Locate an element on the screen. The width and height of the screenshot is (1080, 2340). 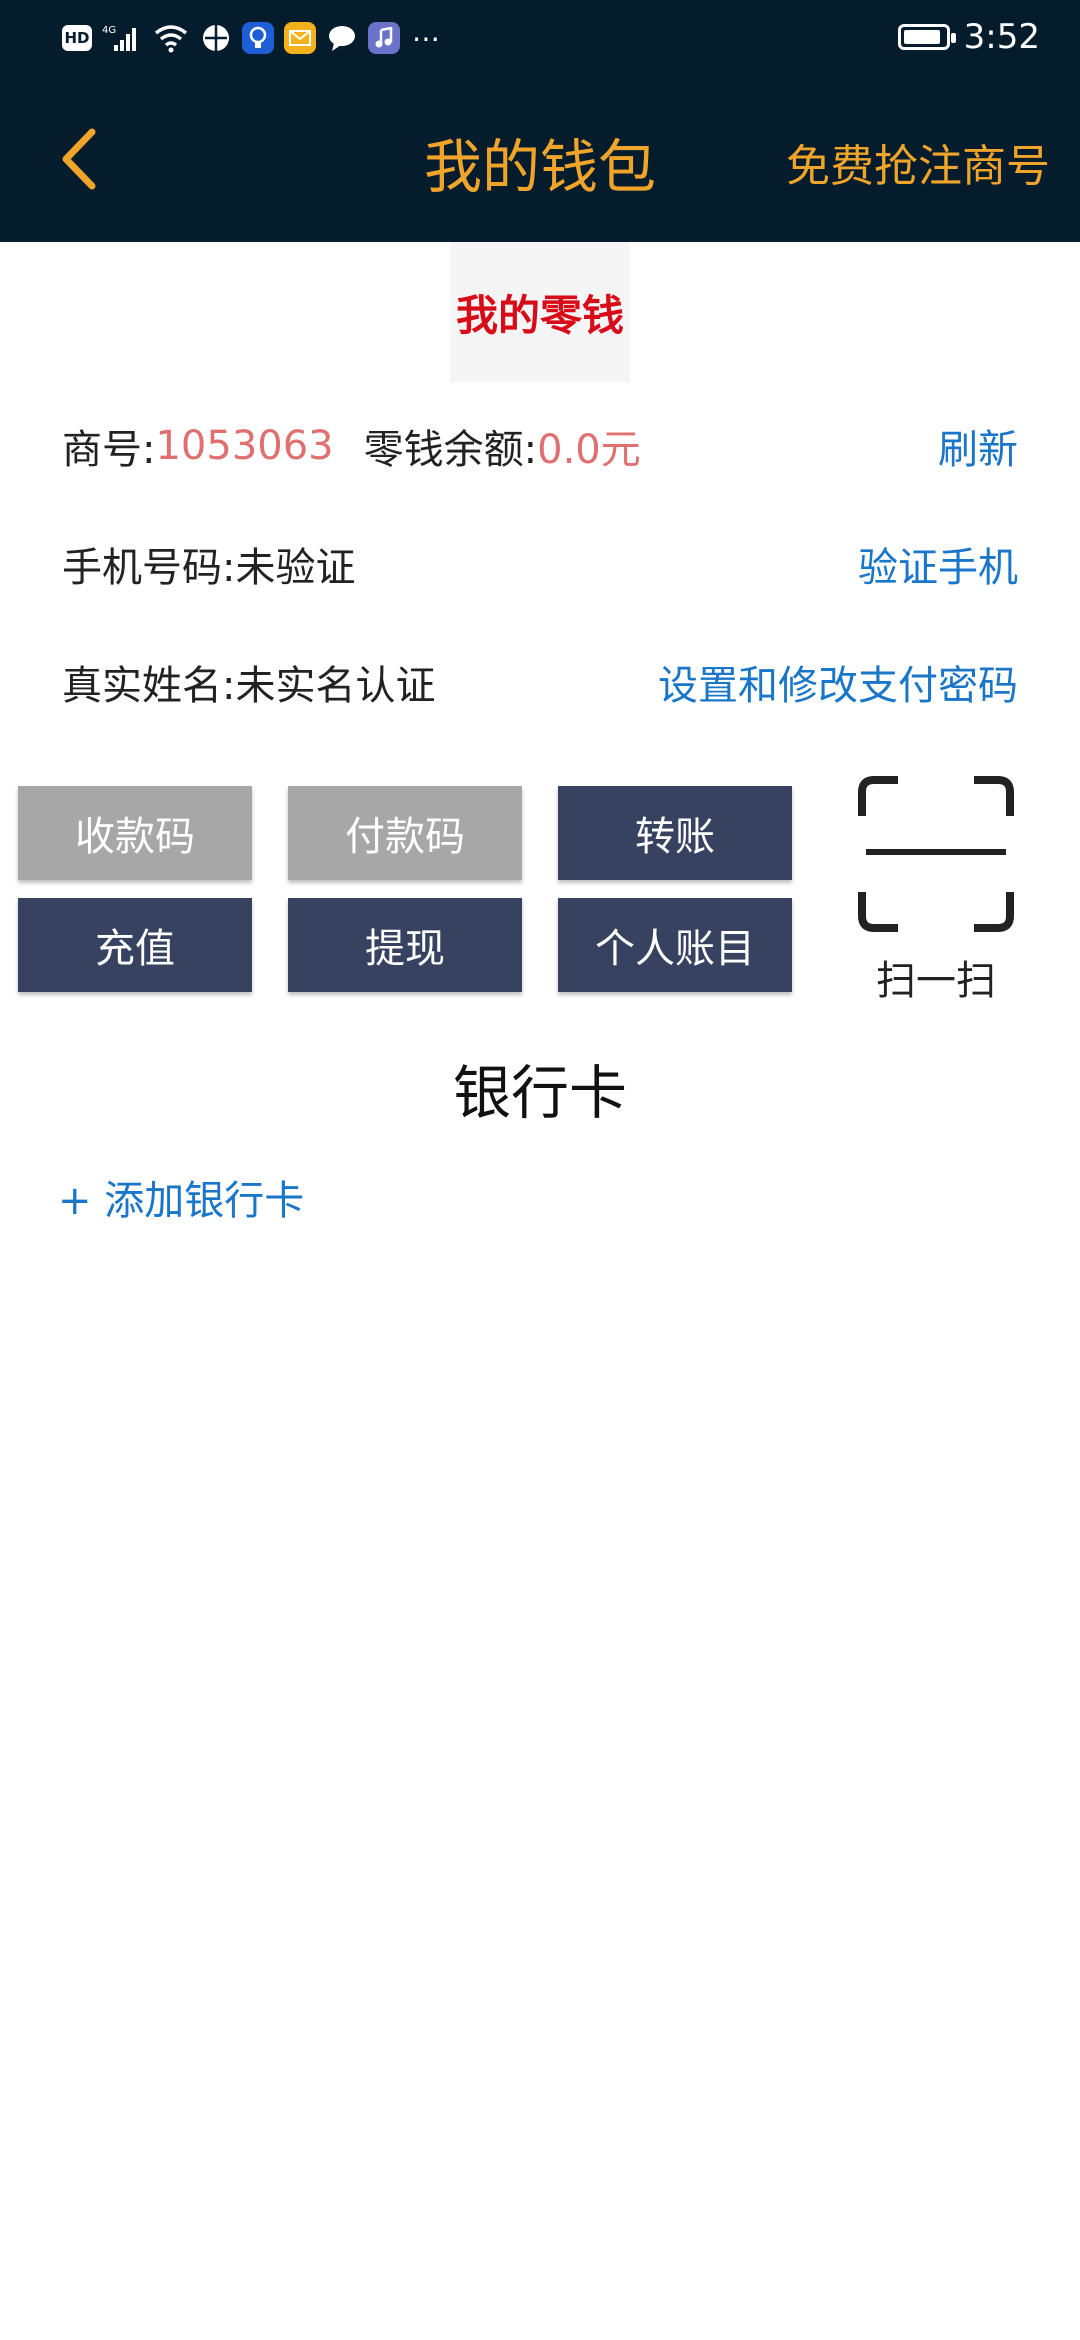
status-bar: HD 4G ⋯ 3:52 is located at coordinates (540, 37).